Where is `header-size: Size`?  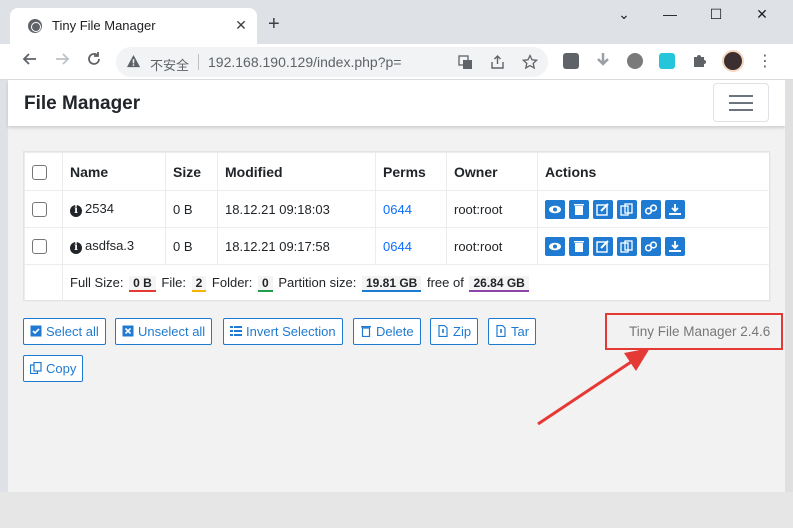
header-size: Size is located at coordinates (191, 171).